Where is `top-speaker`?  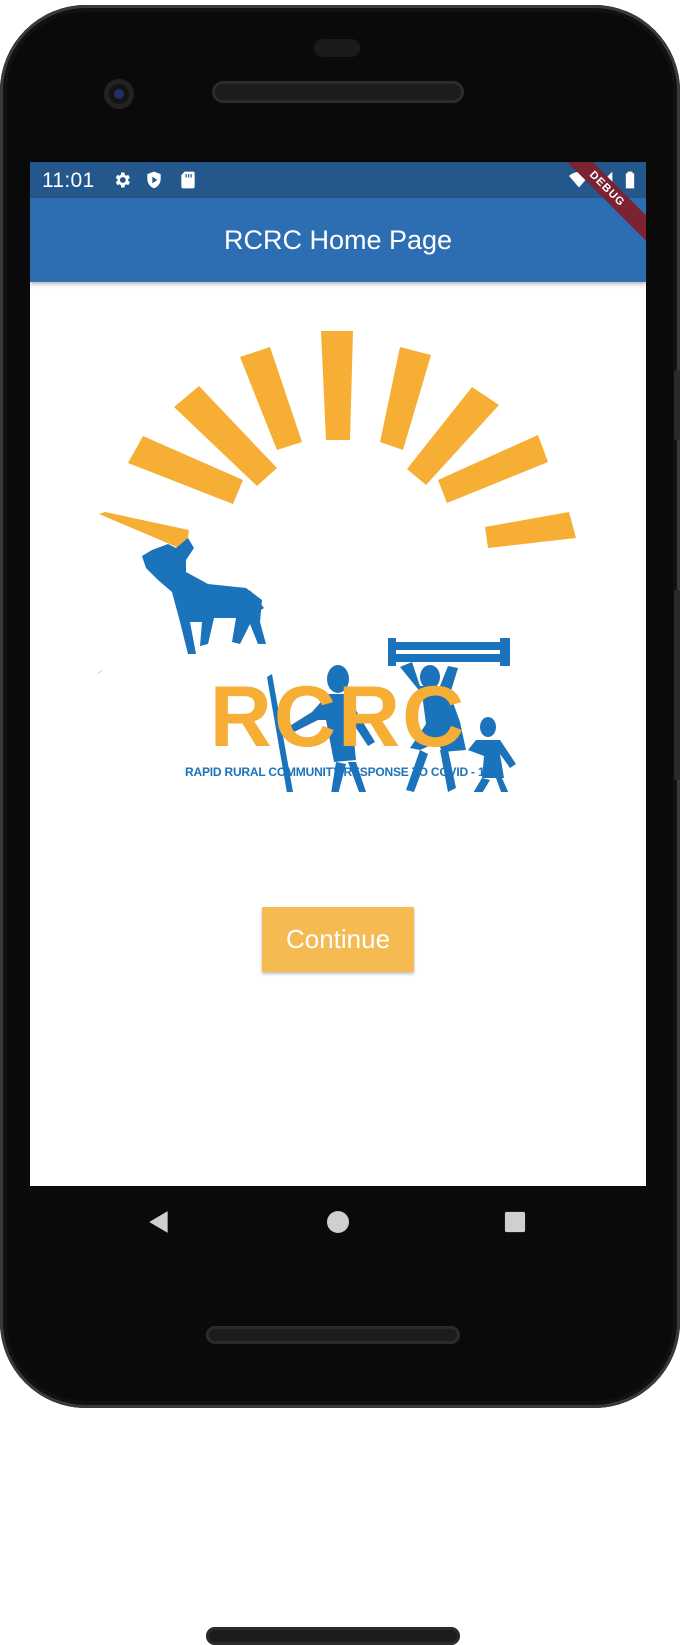 top-speaker is located at coordinates (338, 92).